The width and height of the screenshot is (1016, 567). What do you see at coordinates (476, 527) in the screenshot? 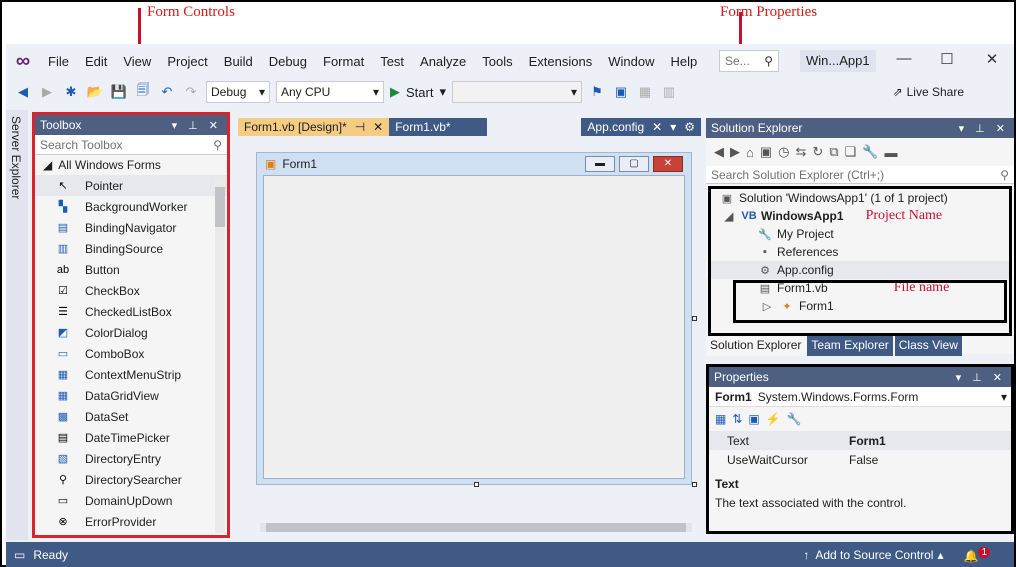
I see `designer-hscrollbar` at bounding box center [476, 527].